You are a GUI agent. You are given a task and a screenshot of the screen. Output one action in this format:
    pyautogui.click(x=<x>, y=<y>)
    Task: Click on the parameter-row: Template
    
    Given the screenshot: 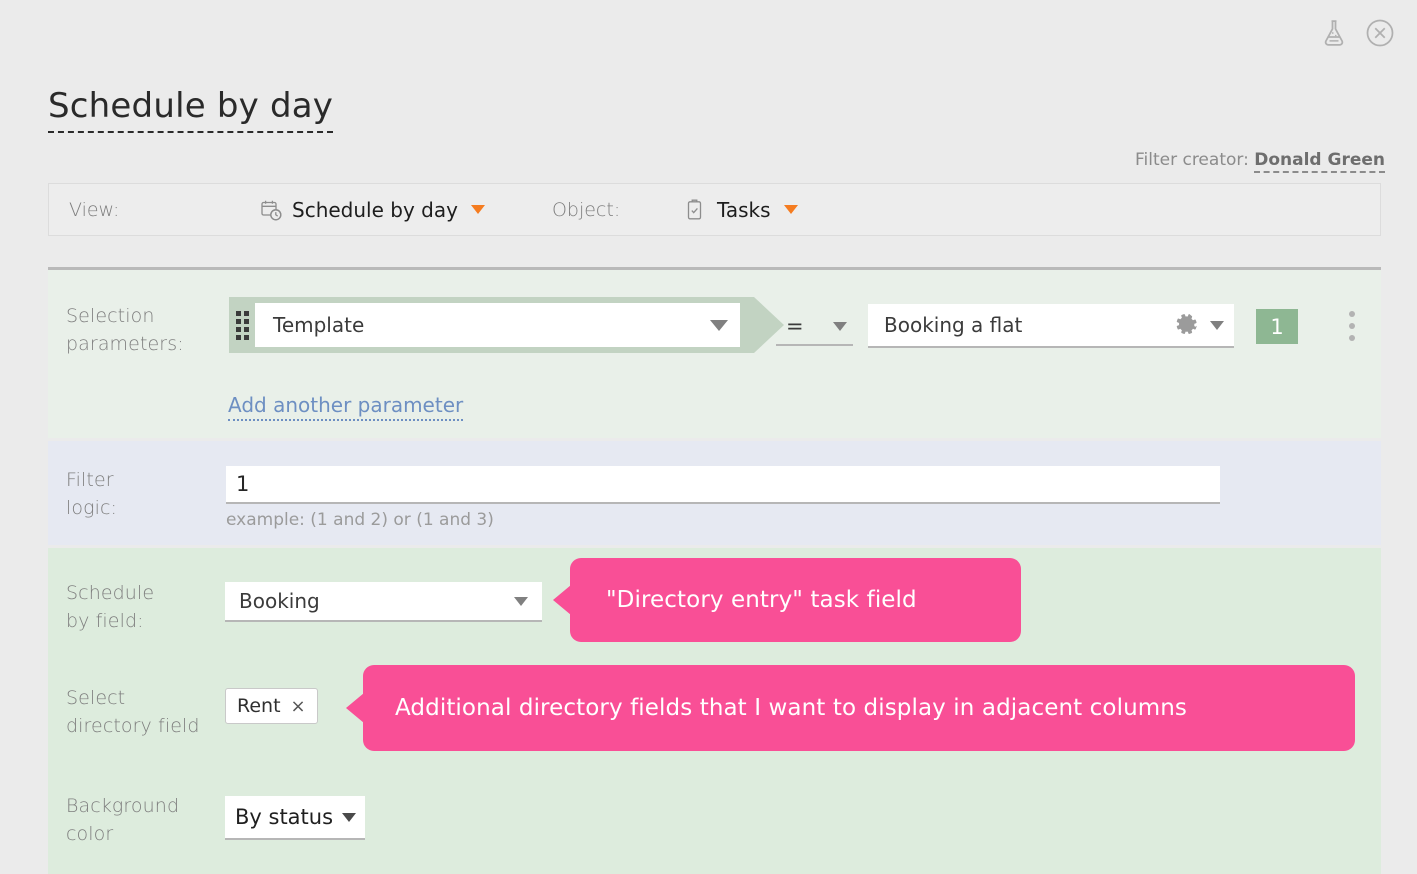 What is the action you would take?
    pyautogui.click(x=506, y=325)
    